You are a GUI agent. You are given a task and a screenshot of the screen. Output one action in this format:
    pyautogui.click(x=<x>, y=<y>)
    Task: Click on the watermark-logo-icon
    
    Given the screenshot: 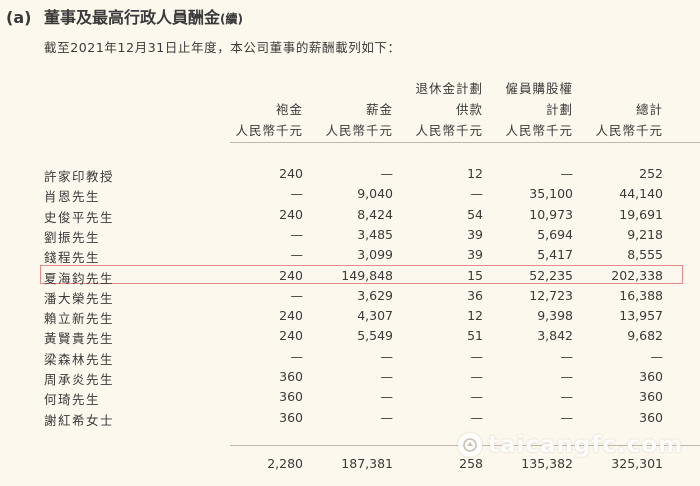 What is the action you would take?
    pyautogui.click(x=470, y=445)
    